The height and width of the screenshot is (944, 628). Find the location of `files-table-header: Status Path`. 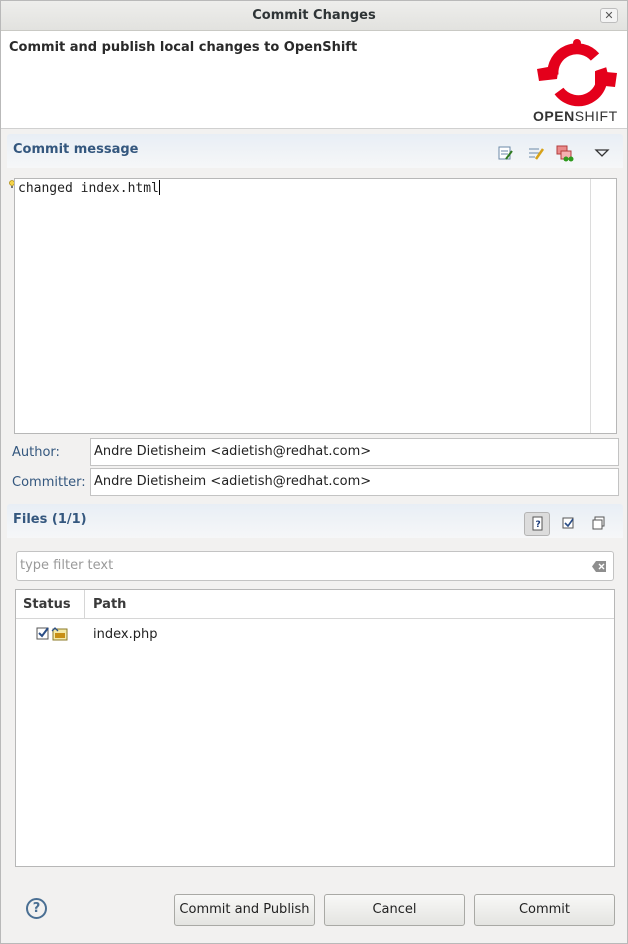

files-table-header: Status Path is located at coordinates (315, 604).